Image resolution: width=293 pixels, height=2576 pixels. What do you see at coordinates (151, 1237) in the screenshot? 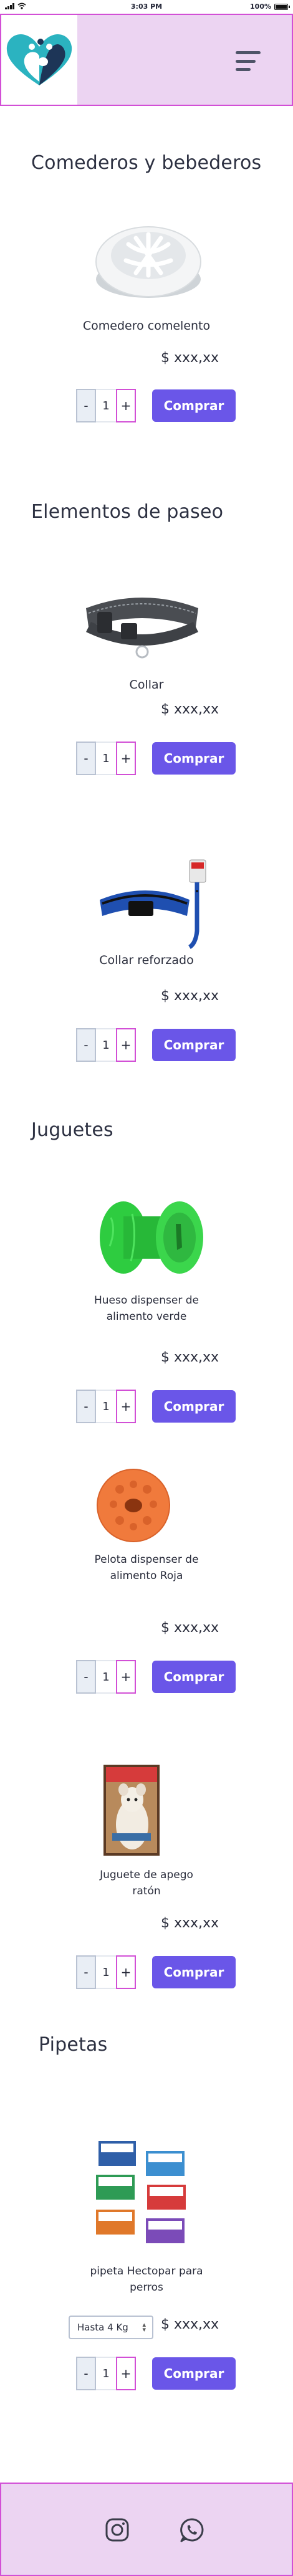
I see `green-bone-toy-image` at bounding box center [151, 1237].